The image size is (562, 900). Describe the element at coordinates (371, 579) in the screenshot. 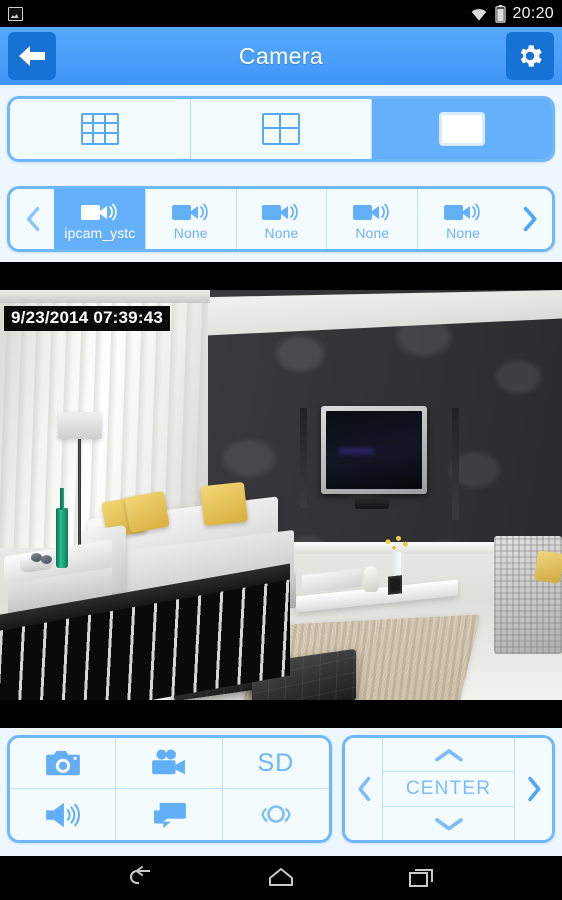

I see `figurine` at that location.